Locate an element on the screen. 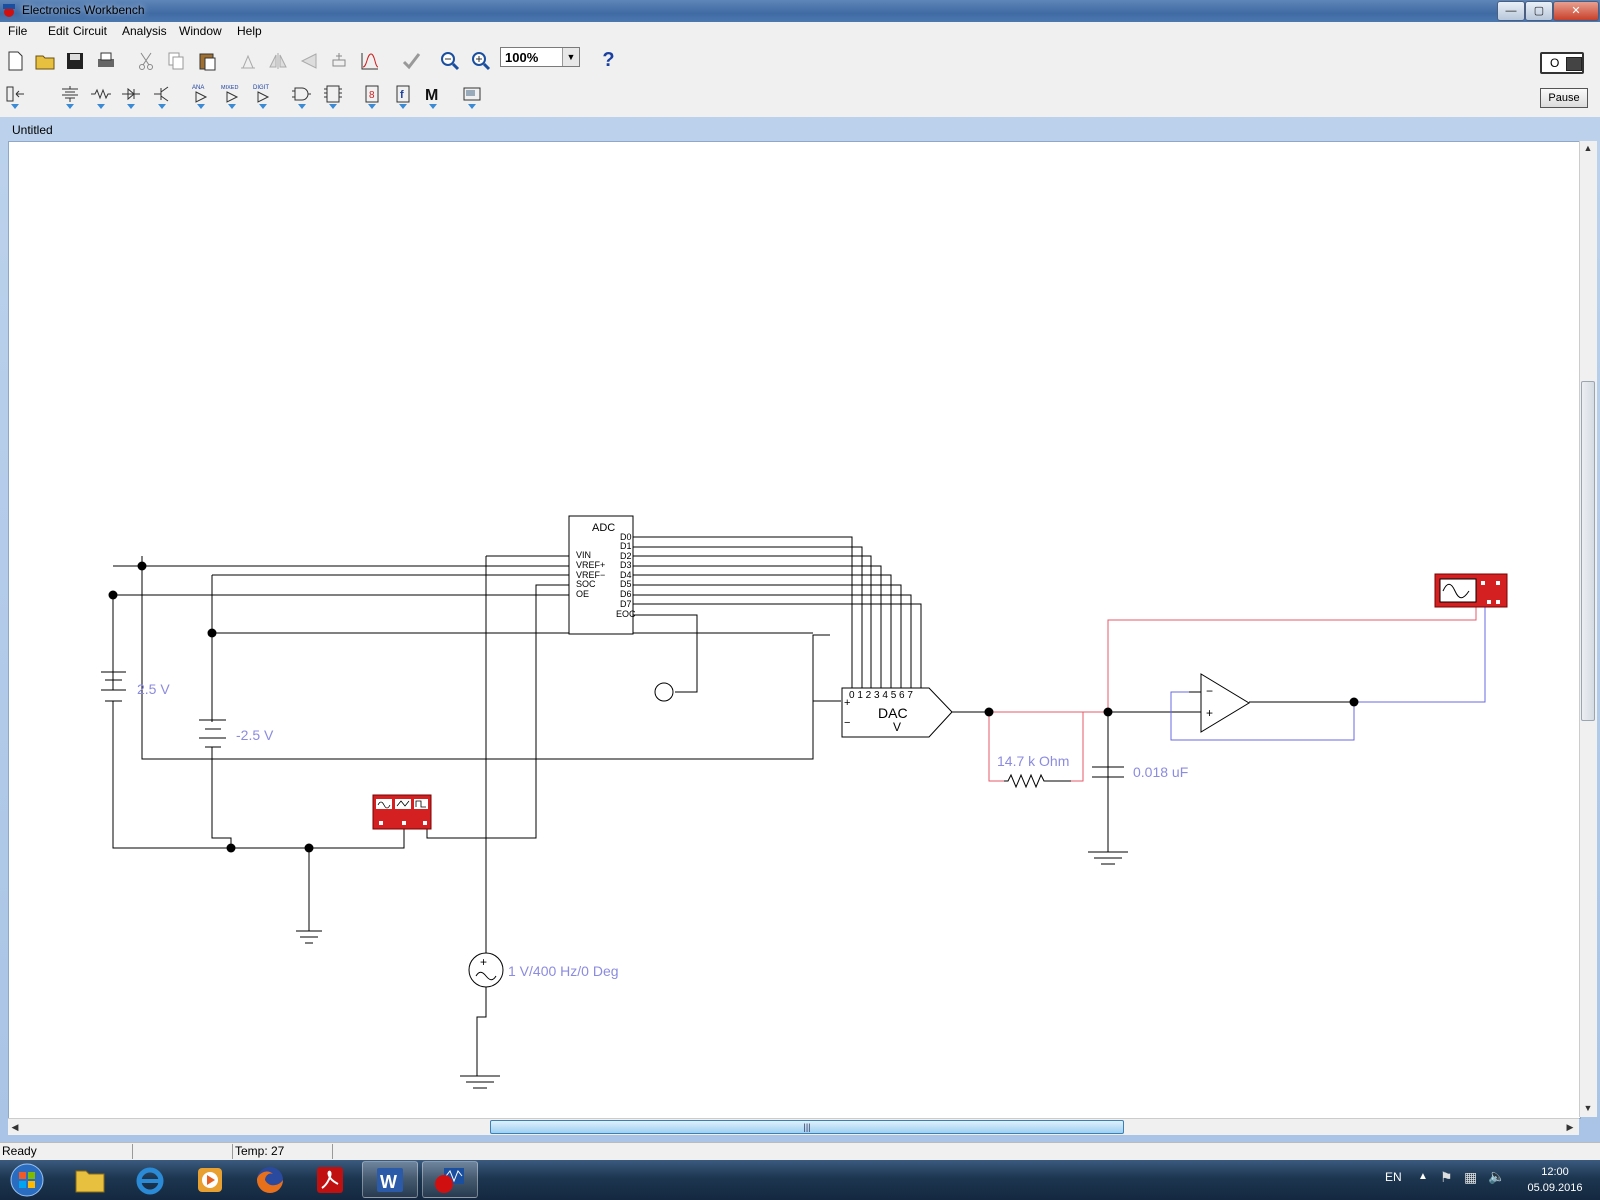 Image resolution: width=1600 pixels, height=1200 pixels. menu-analysis: Analysis is located at coordinates (144, 31).